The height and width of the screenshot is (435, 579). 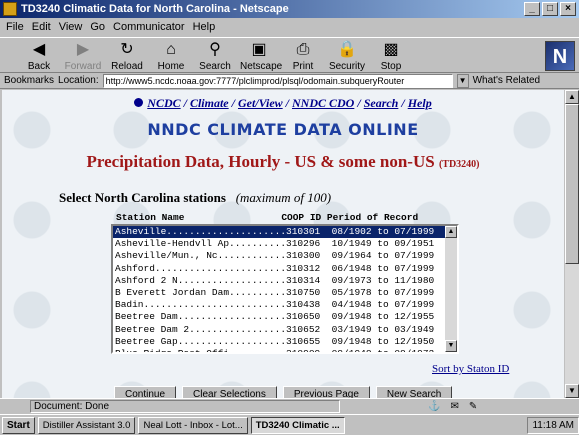 I want to click on toolbar-label: Reload, so click(x=127, y=66).